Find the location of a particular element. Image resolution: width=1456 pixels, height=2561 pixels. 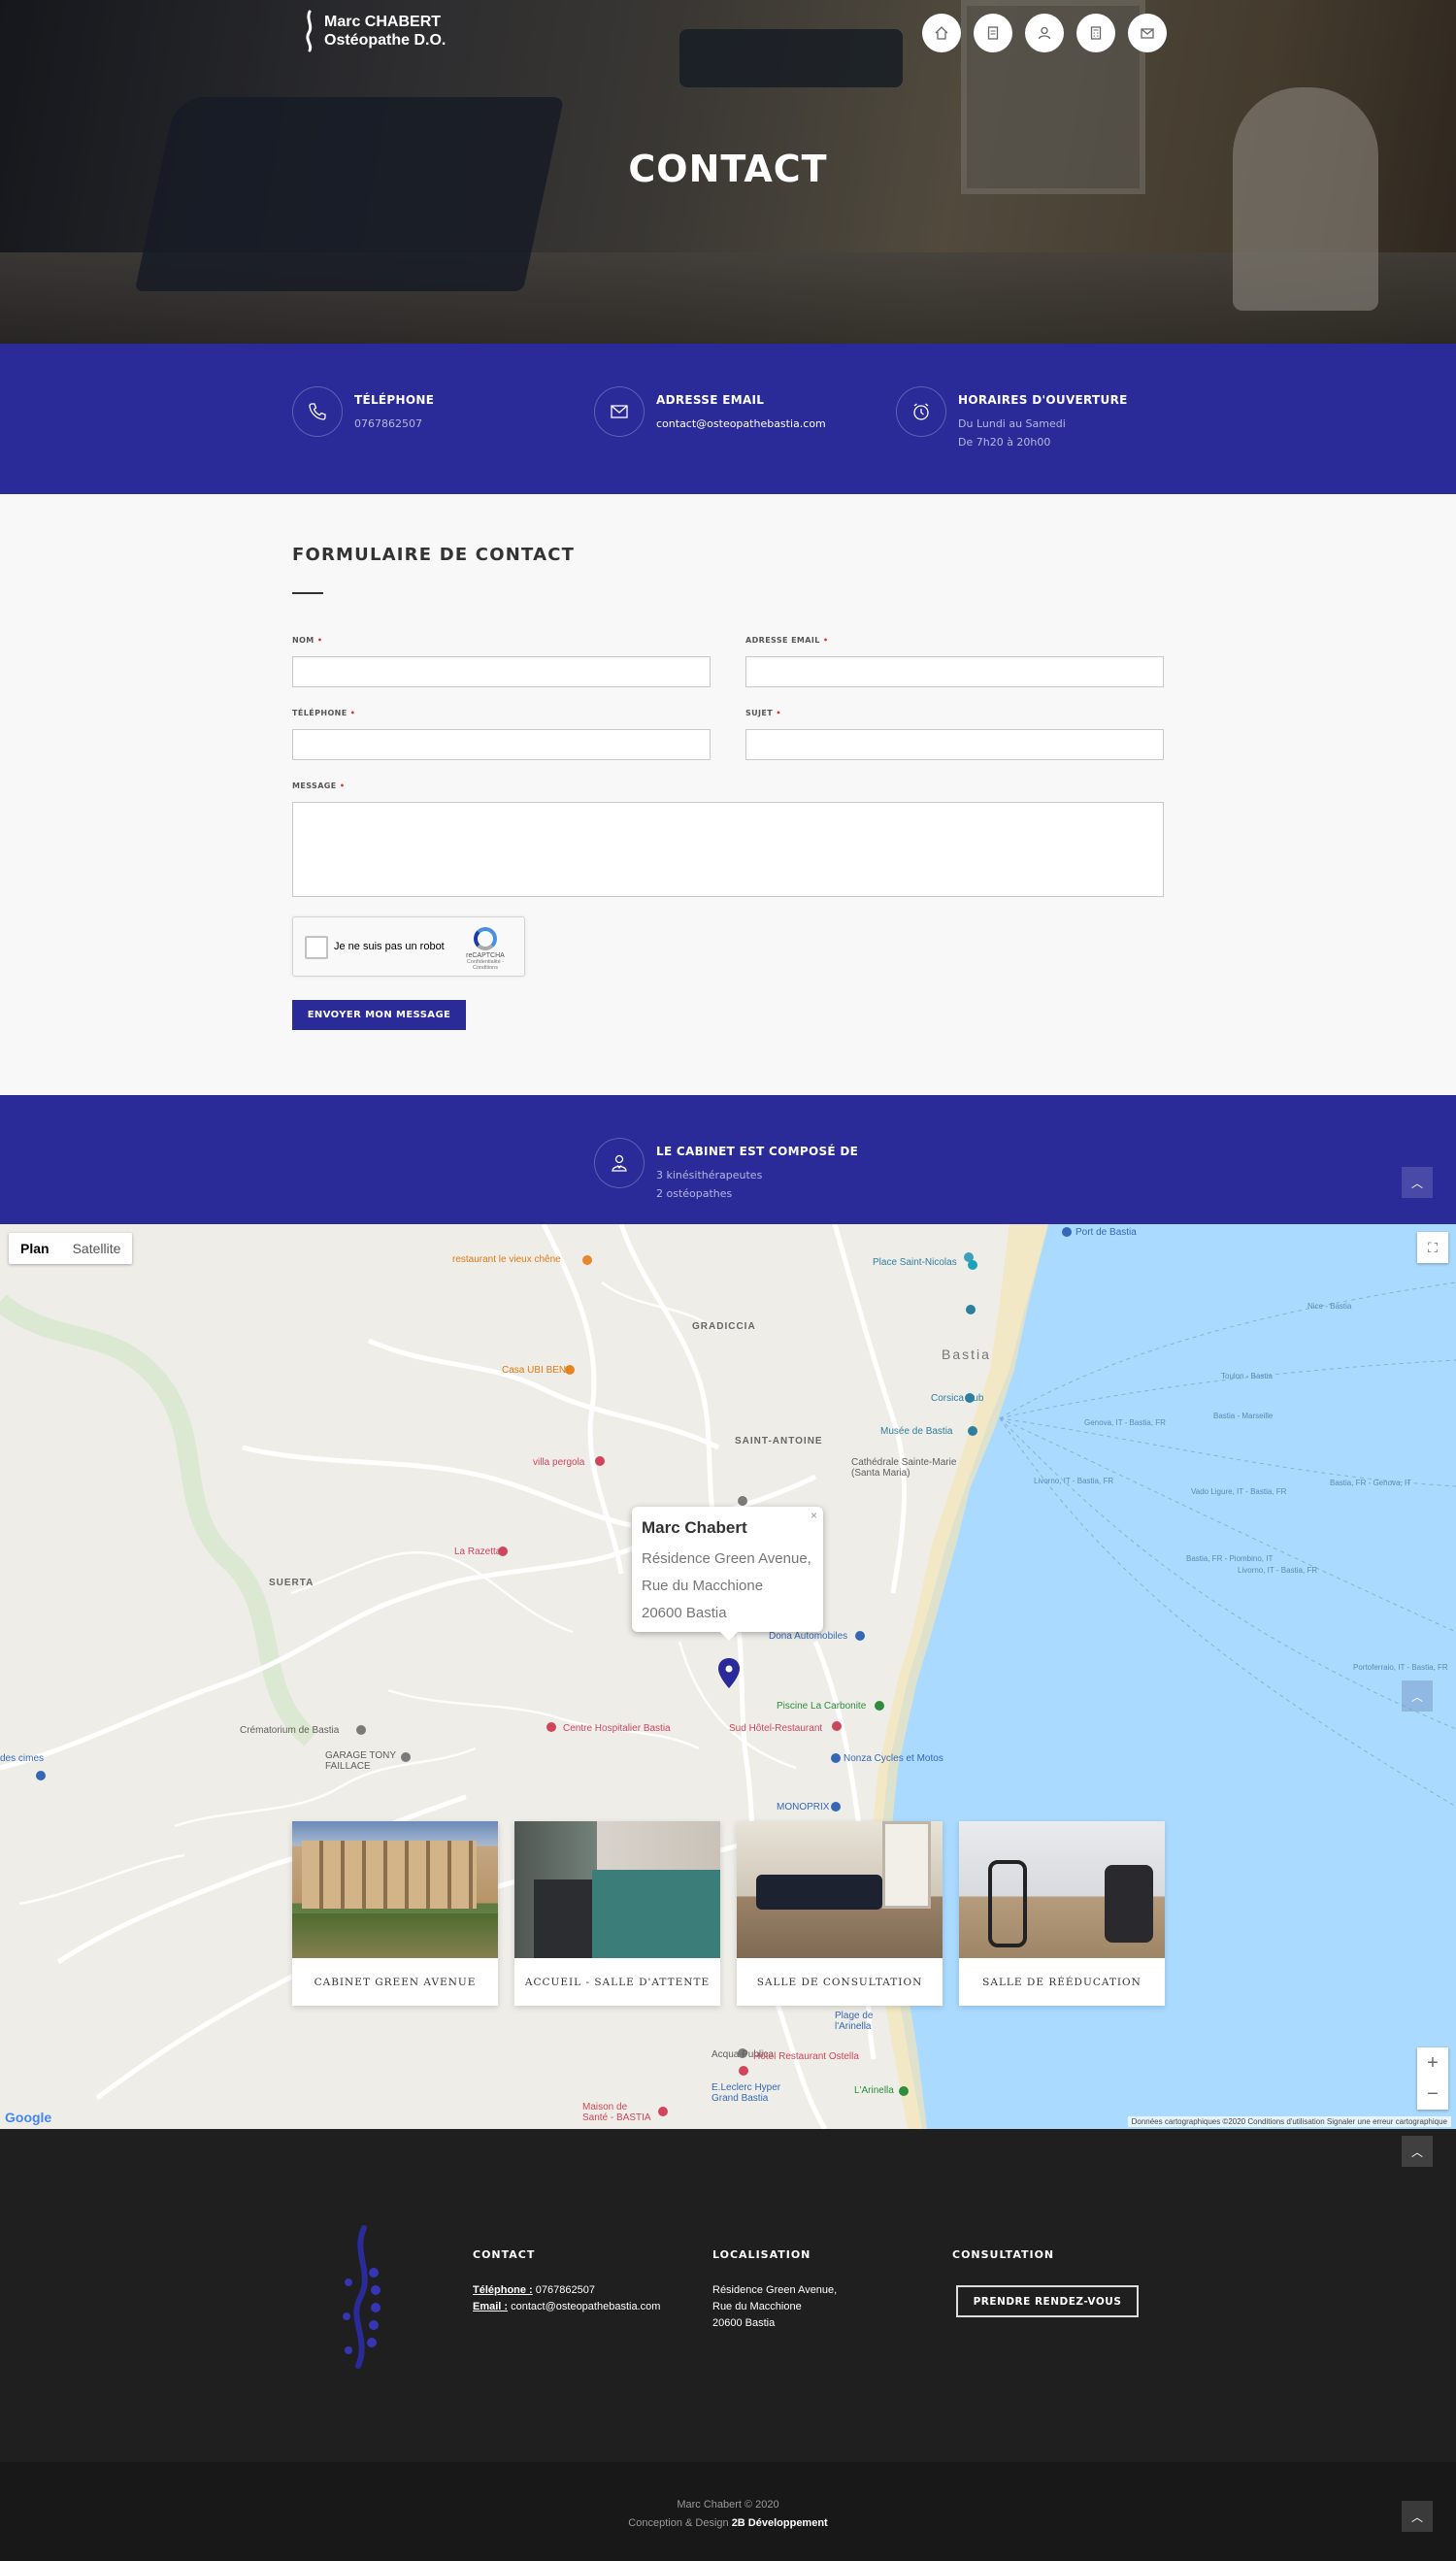

send-message-button: ENVOYER MON MESSAGE is located at coordinates (379, 1015).